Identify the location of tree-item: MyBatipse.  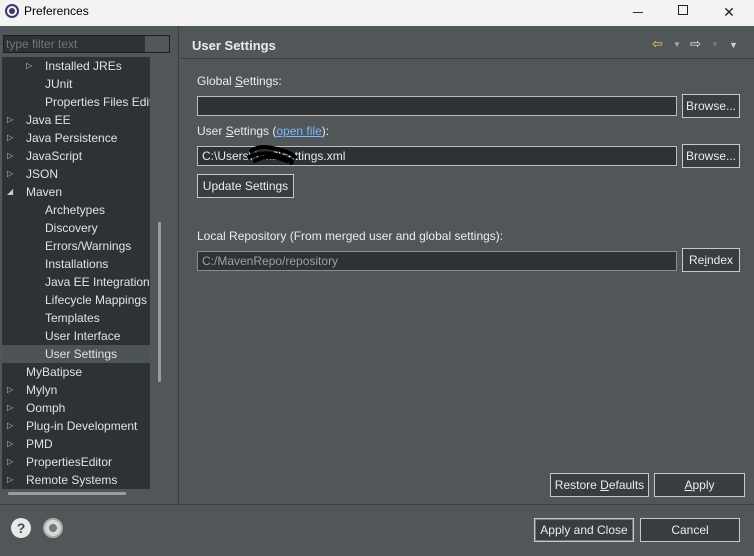
(76, 372).